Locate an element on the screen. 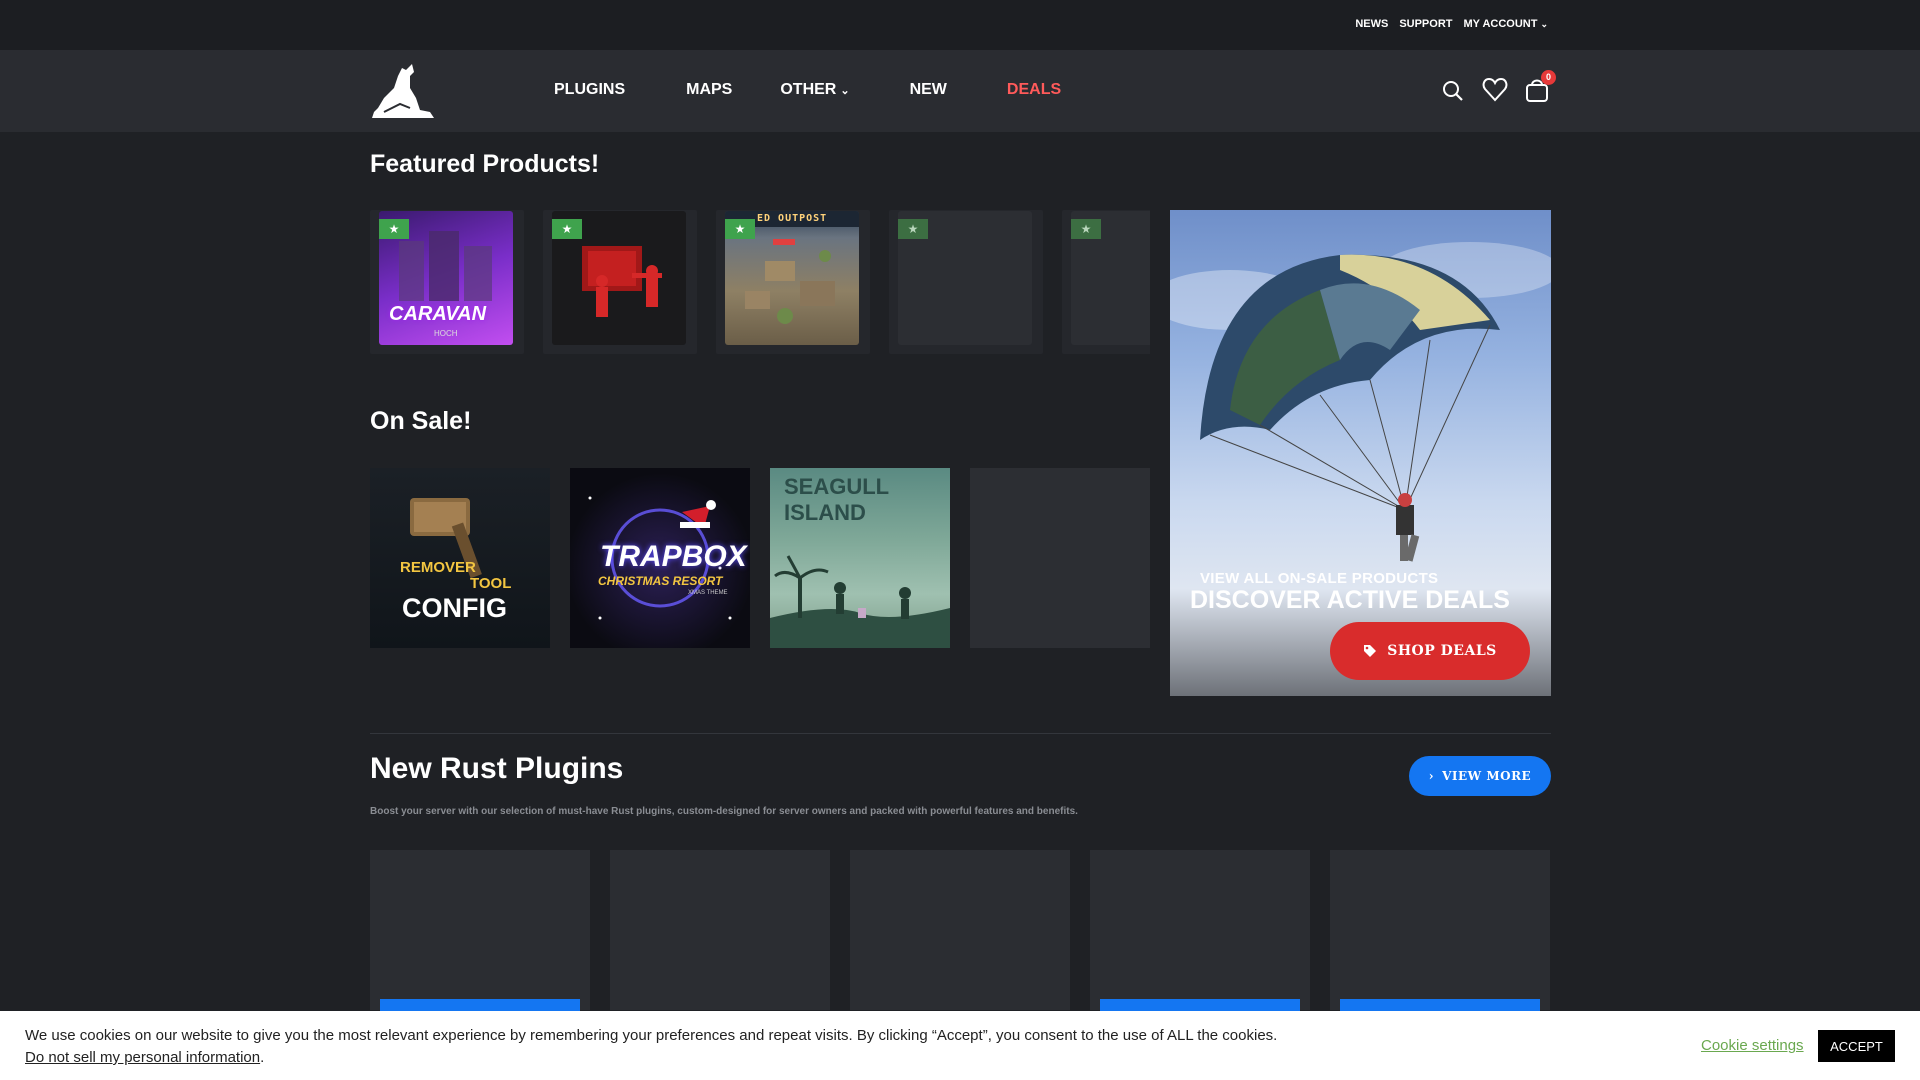 The image size is (1920, 1080). on-sale-title: On Sale! is located at coordinates (421, 421).